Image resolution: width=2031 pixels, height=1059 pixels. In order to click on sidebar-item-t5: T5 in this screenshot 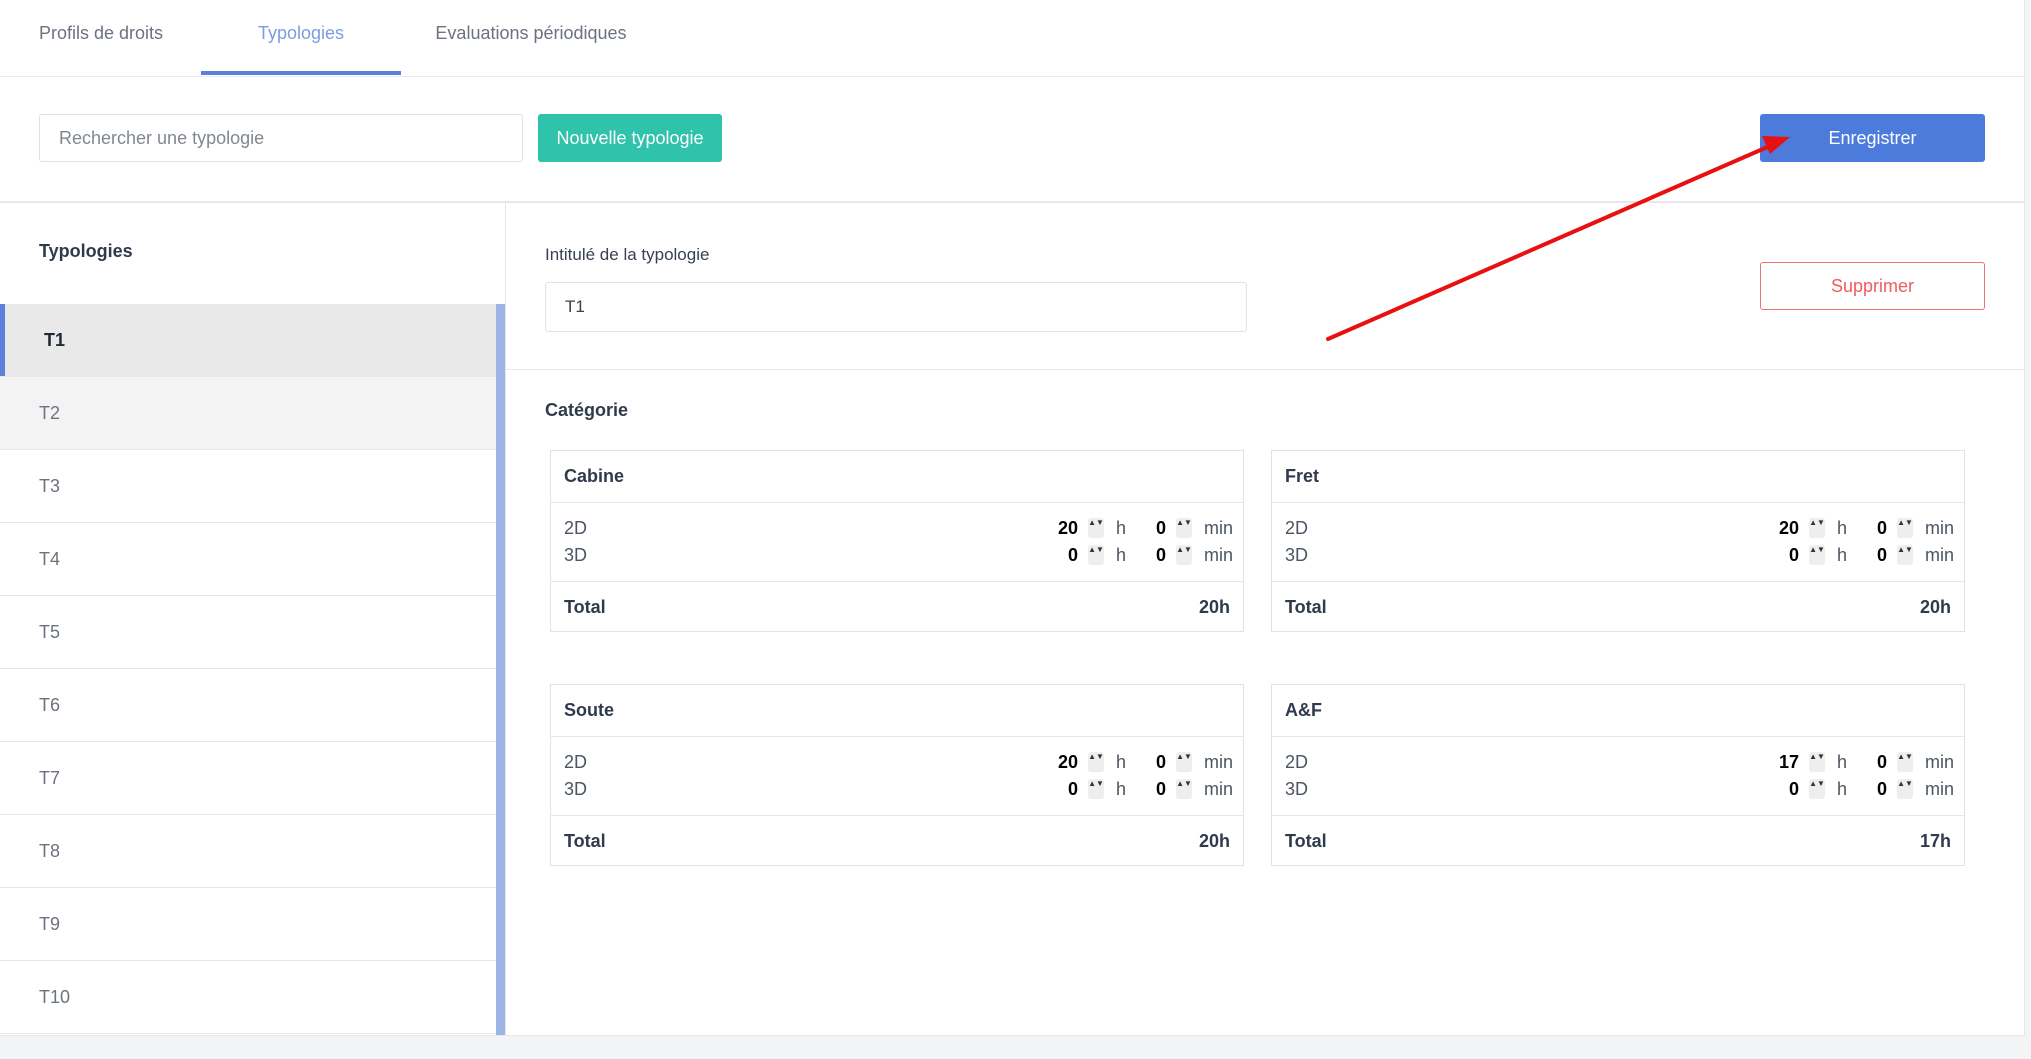, I will do `click(248, 632)`.